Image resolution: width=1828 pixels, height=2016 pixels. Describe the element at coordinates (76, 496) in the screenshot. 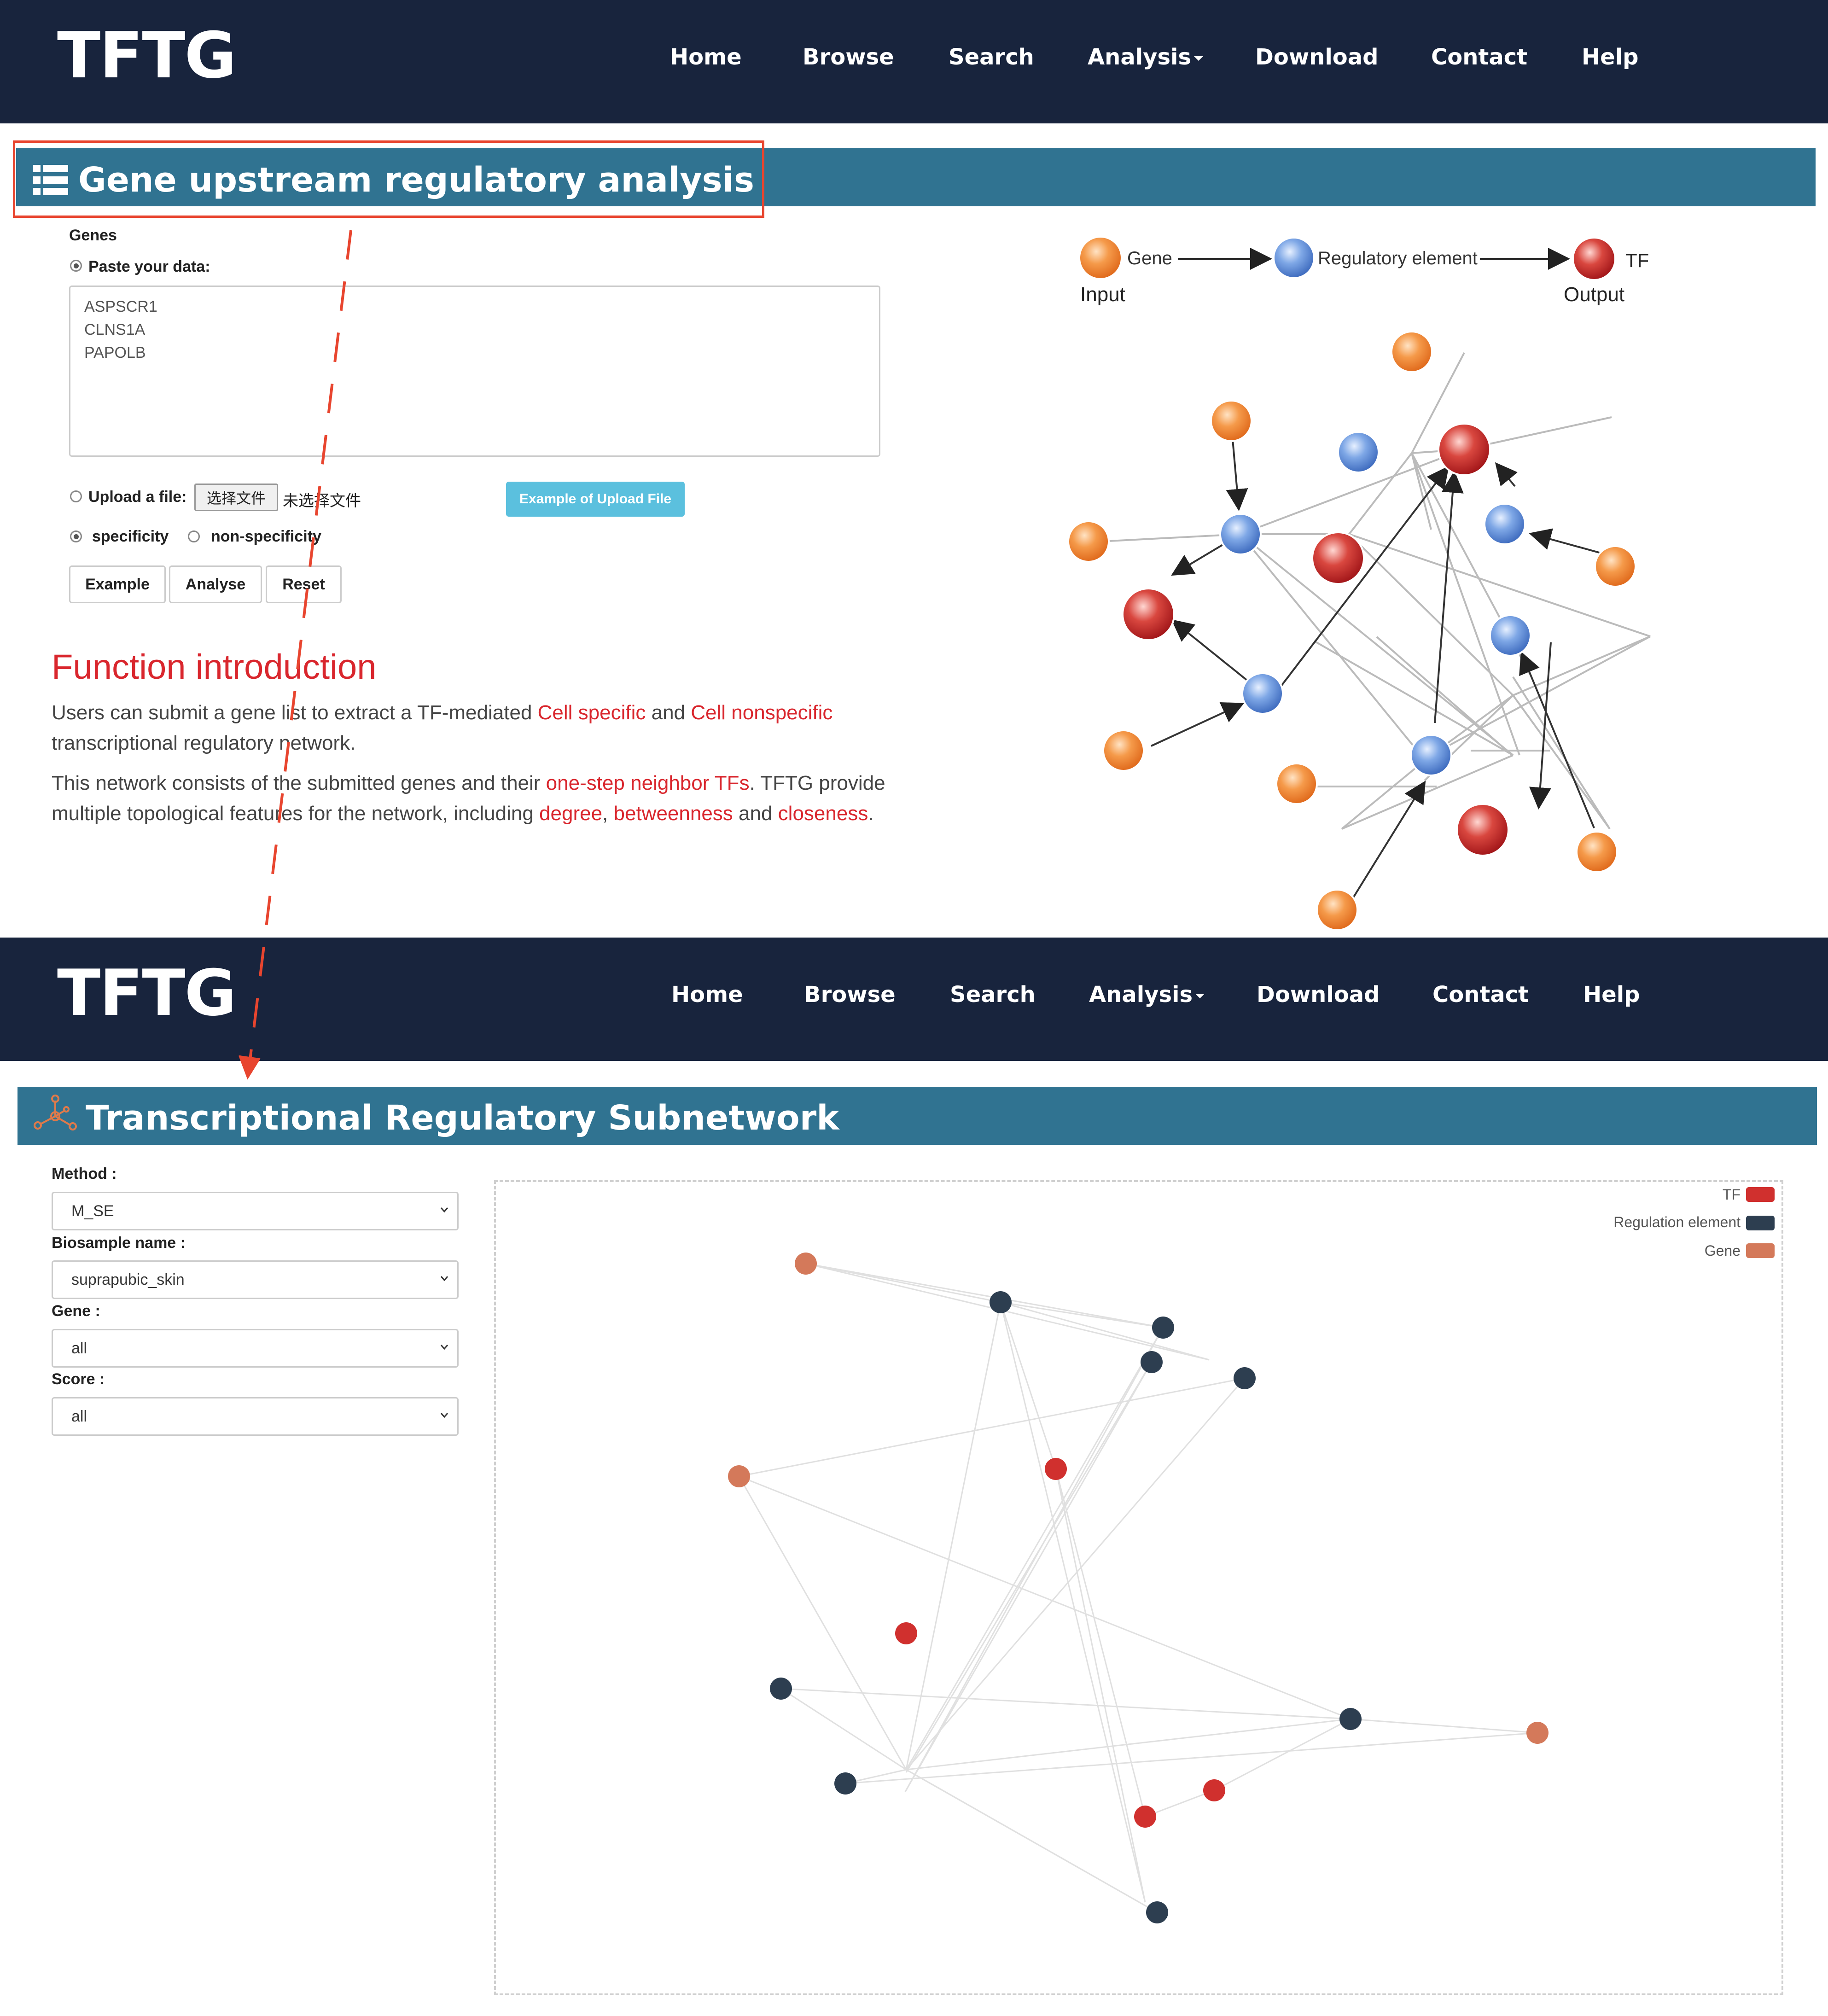

I see `upload-radio` at that location.